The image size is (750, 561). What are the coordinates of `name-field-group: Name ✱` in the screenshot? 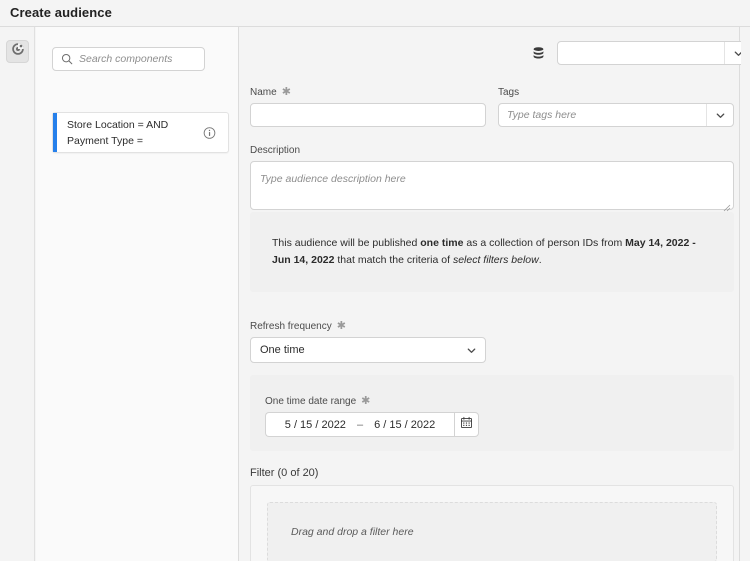 It's located at (368, 107).